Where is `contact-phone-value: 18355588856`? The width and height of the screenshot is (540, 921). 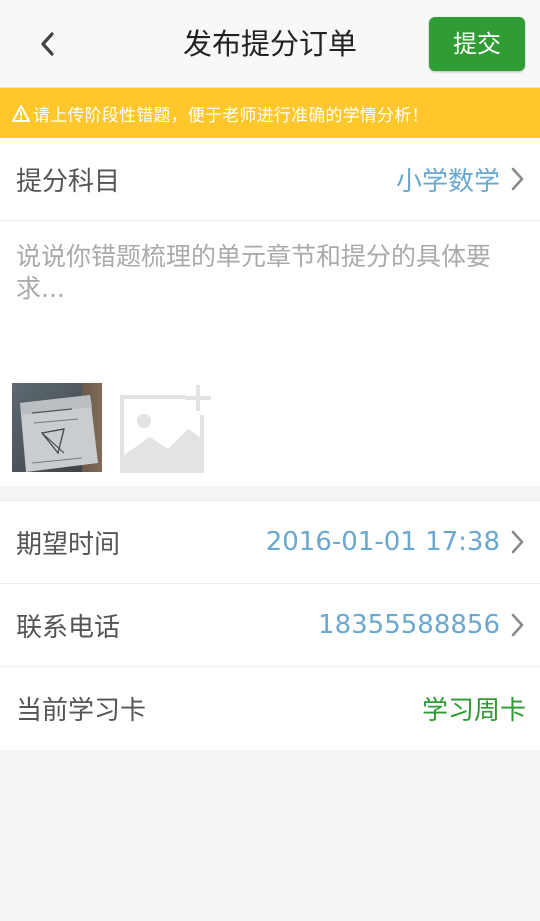 contact-phone-value: 18355588856 is located at coordinates (409, 625).